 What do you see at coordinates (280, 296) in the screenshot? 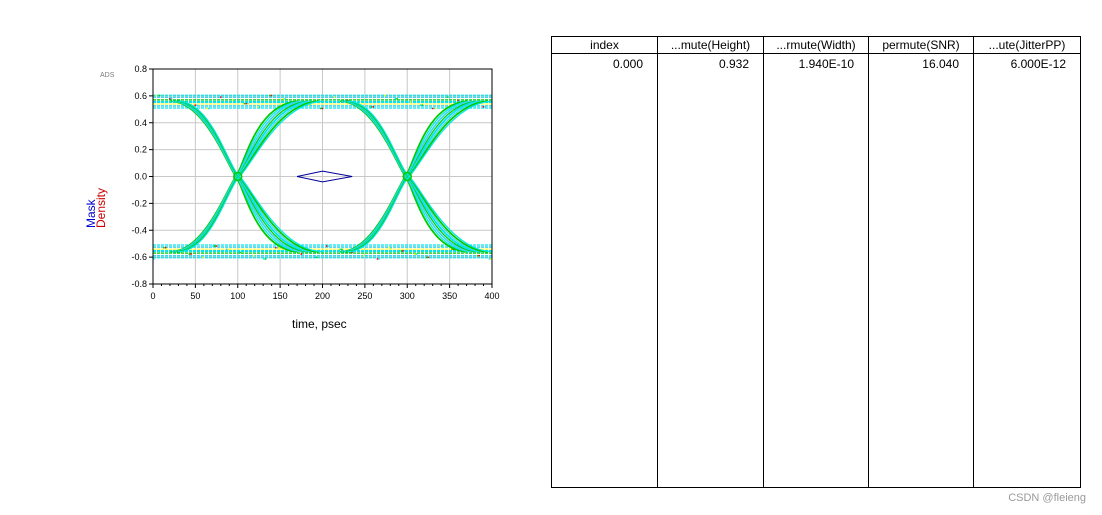
I see `x-tick-label: 150` at bounding box center [280, 296].